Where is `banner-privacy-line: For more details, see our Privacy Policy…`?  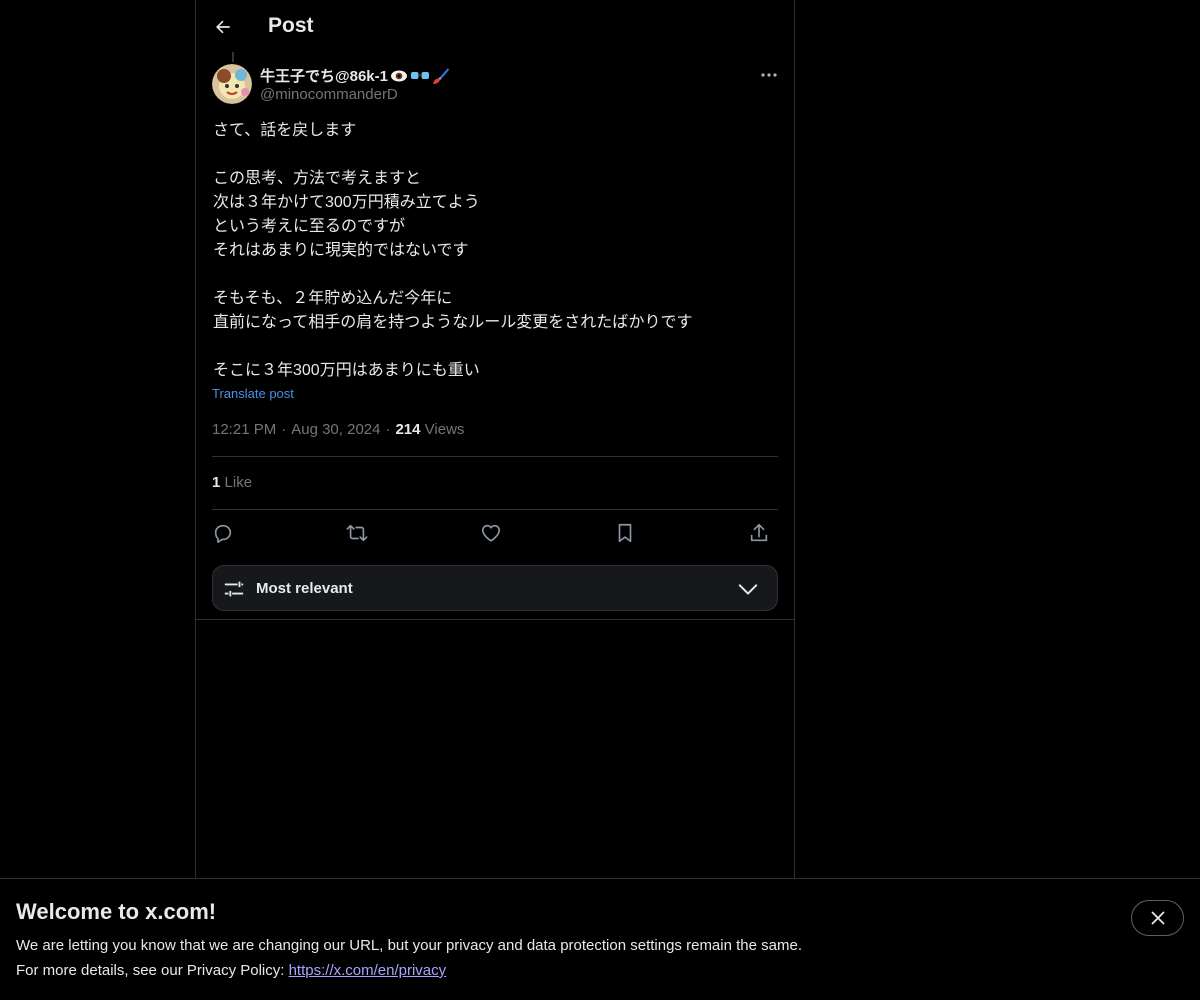 banner-privacy-line: For more details, see our Privacy Policy… is located at coordinates (231, 970).